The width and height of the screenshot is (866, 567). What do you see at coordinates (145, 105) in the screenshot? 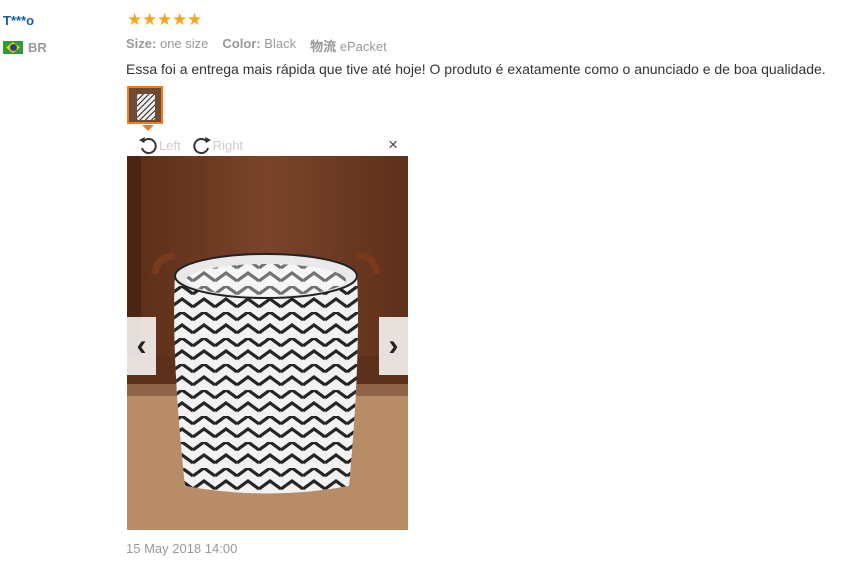
I see `review-photo-thumbnail` at bounding box center [145, 105].